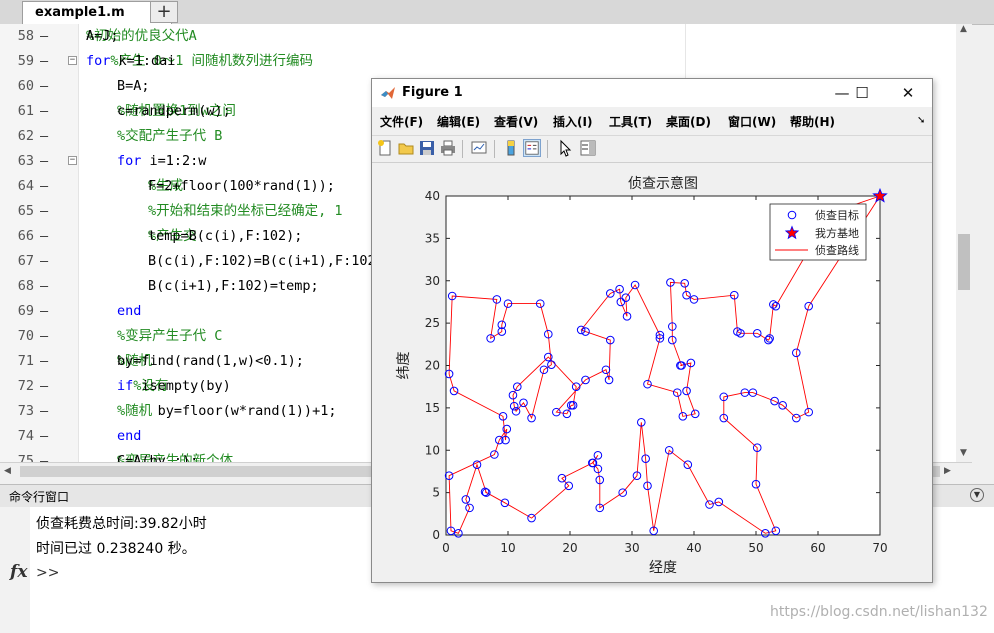 This screenshot has width=994, height=633. What do you see at coordinates (486, 36) in the screenshot?
I see `code-line: 58 — A=J; %初始的优良父代A` at bounding box center [486, 36].